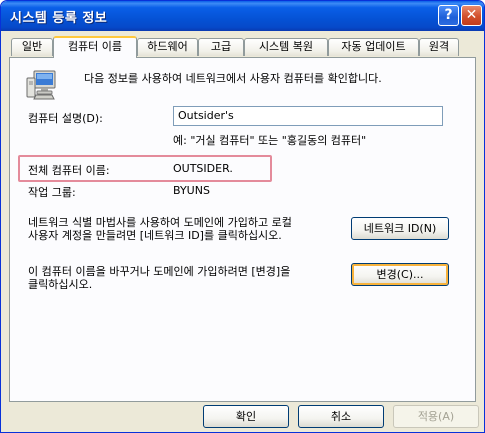  What do you see at coordinates (246, 416) in the screenshot?
I see `ok-button: 확인` at bounding box center [246, 416].